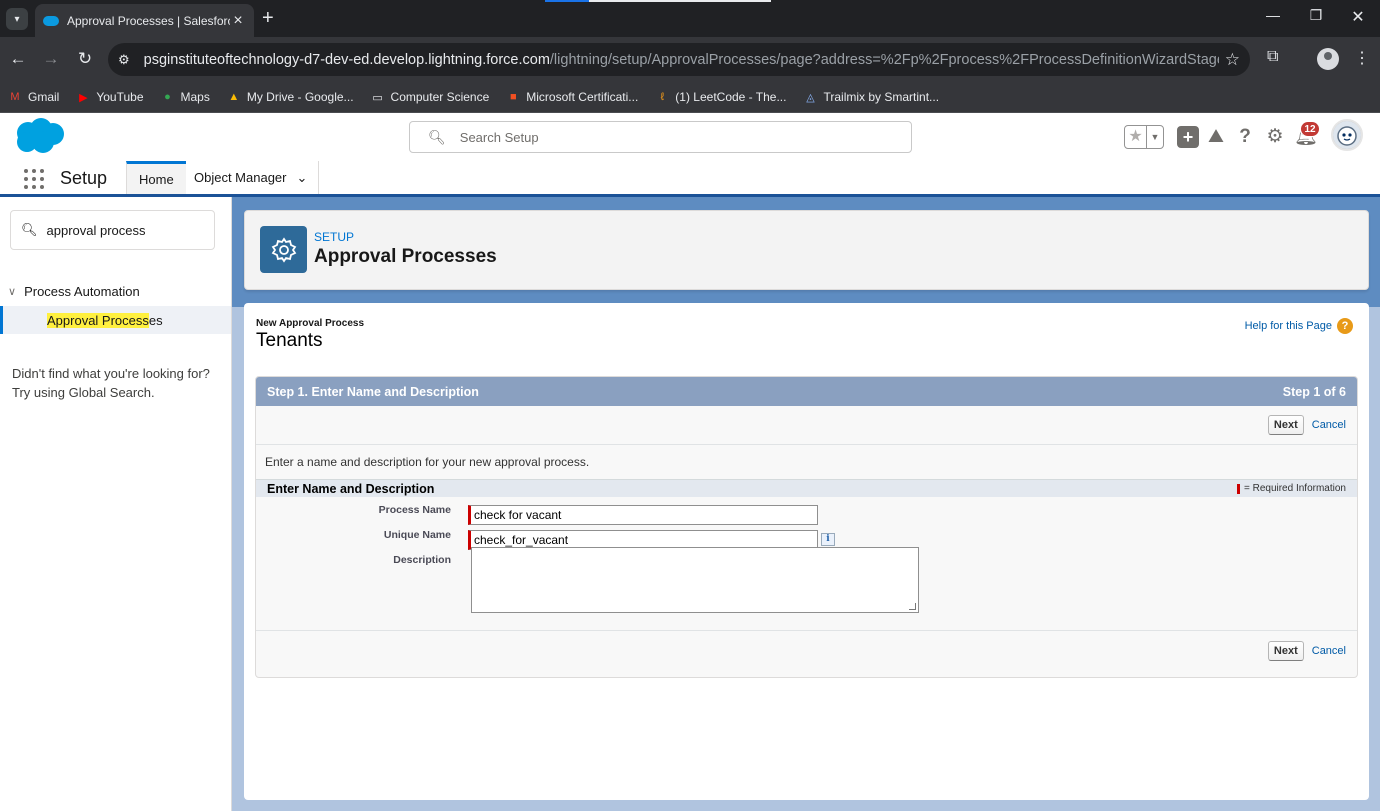 Image resolution: width=1380 pixels, height=811 pixels. I want to click on record-title: Tenants, so click(289, 340).